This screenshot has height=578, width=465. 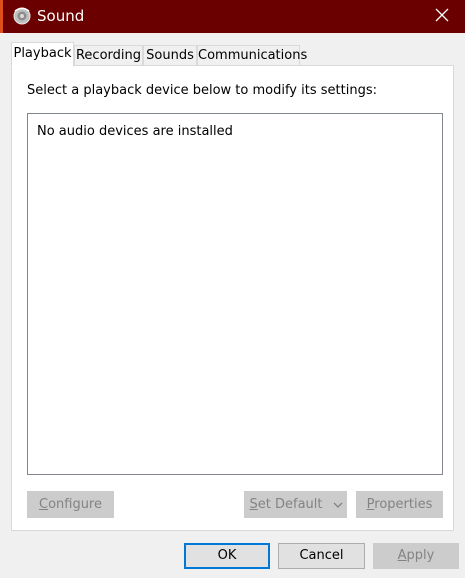 What do you see at coordinates (61, 16) in the screenshot?
I see `window-title: Sound` at bounding box center [61, 16].